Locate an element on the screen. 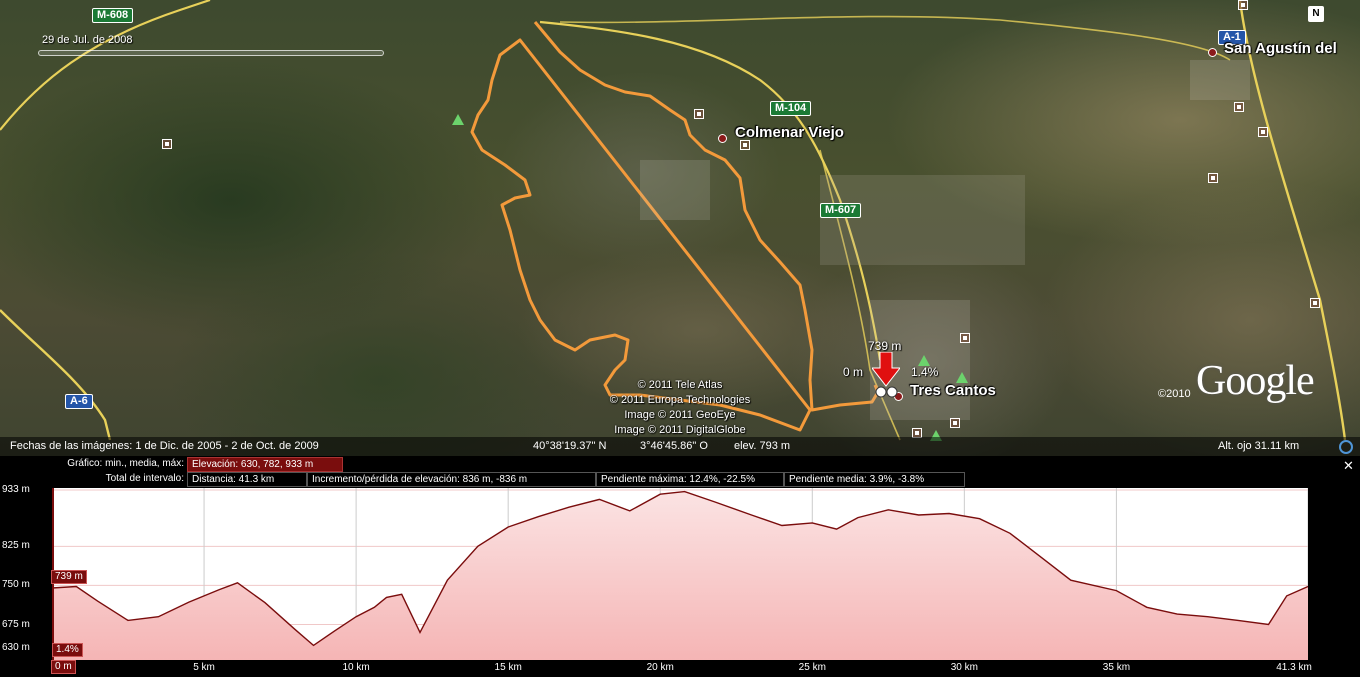 Image resolution: width=1360 pixels, height=677 pixels. y-tick-label: 675 m is located at coordinates (16, 624).